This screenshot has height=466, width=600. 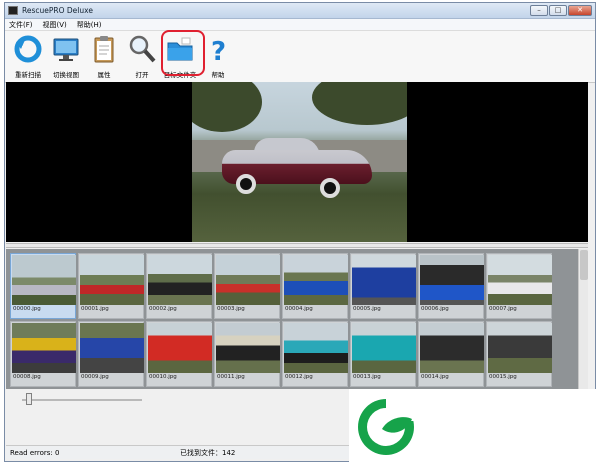 I want to click on monitor-icon, so click(x=66, y=49).